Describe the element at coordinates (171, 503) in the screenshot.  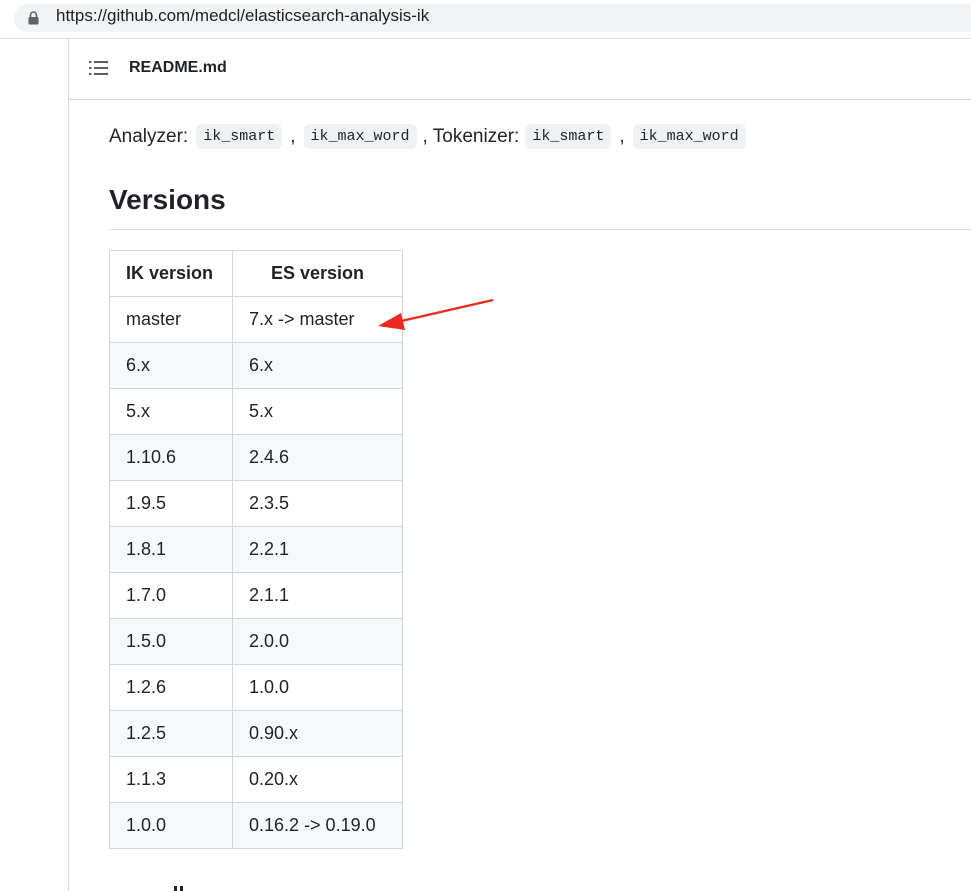
I see `ik-version-cell: 1.9.5` at that location.